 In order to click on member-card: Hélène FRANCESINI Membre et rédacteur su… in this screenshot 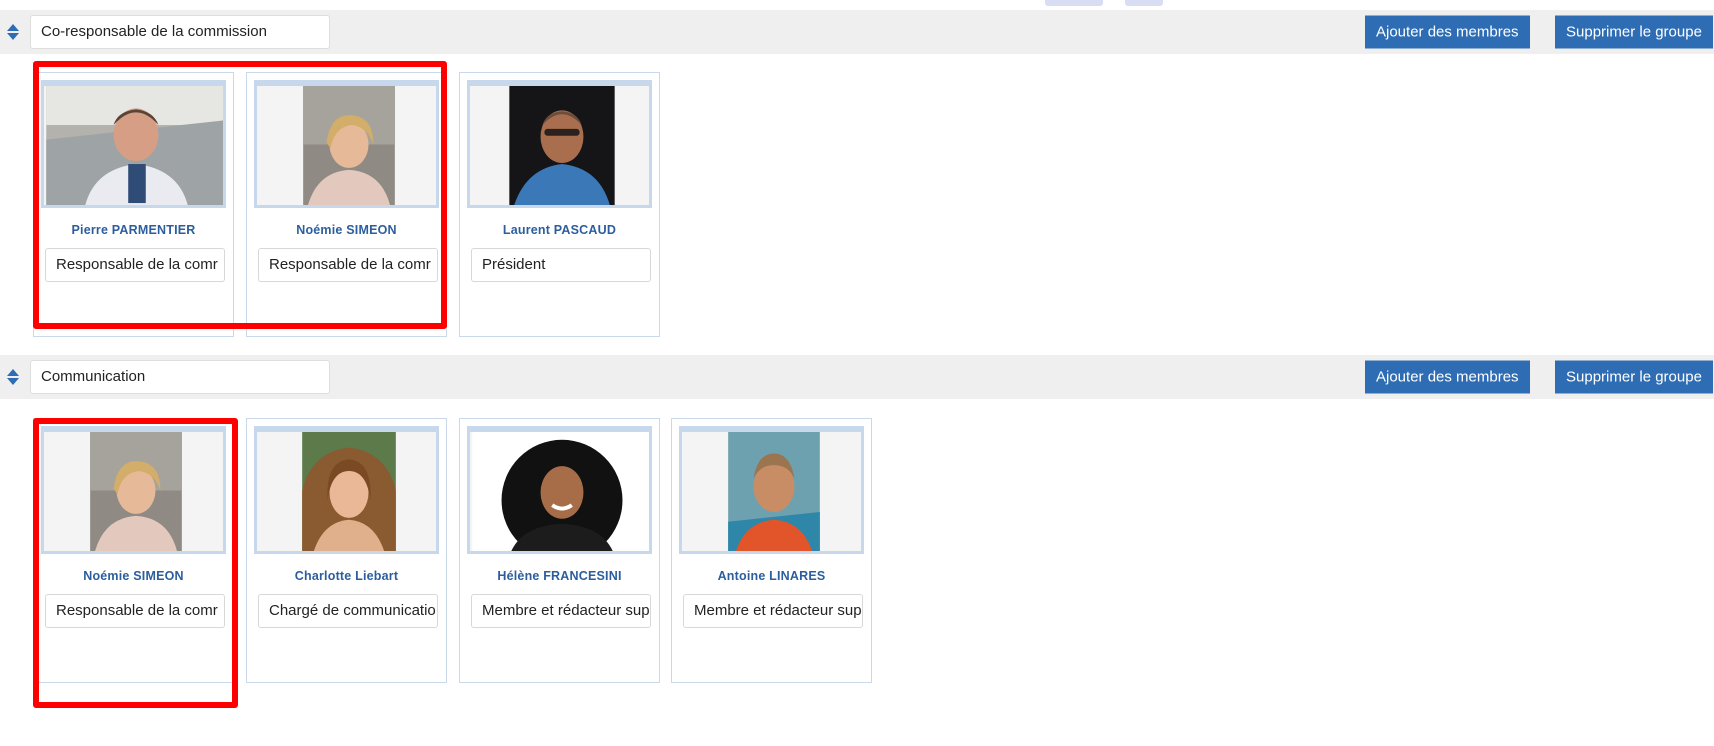, I will do `click(559, 550)`.